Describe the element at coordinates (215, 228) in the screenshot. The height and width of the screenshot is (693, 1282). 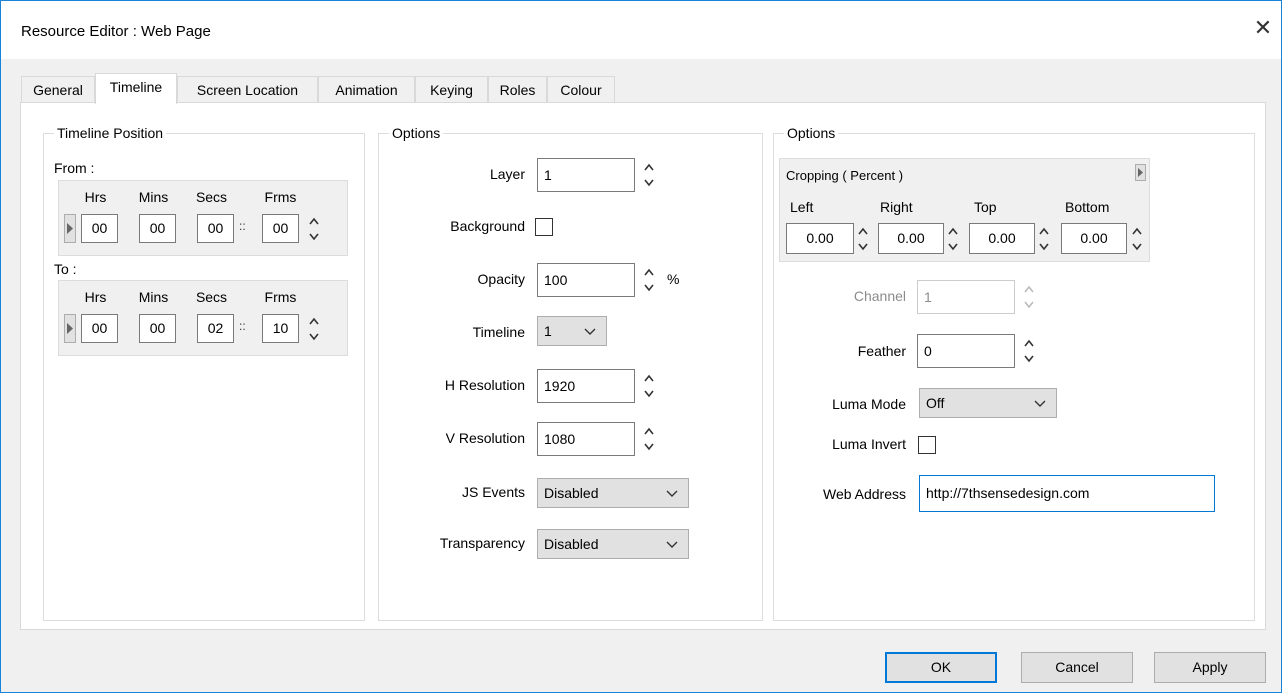
I see `from-secs-field: 00` at that location.